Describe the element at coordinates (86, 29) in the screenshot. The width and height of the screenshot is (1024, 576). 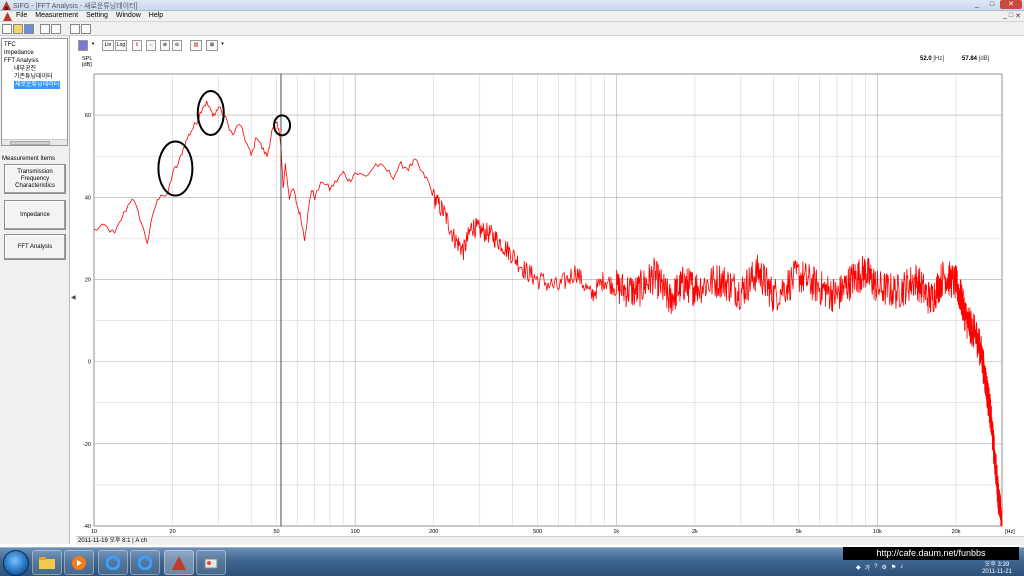
I see `settings-icon` at that location.